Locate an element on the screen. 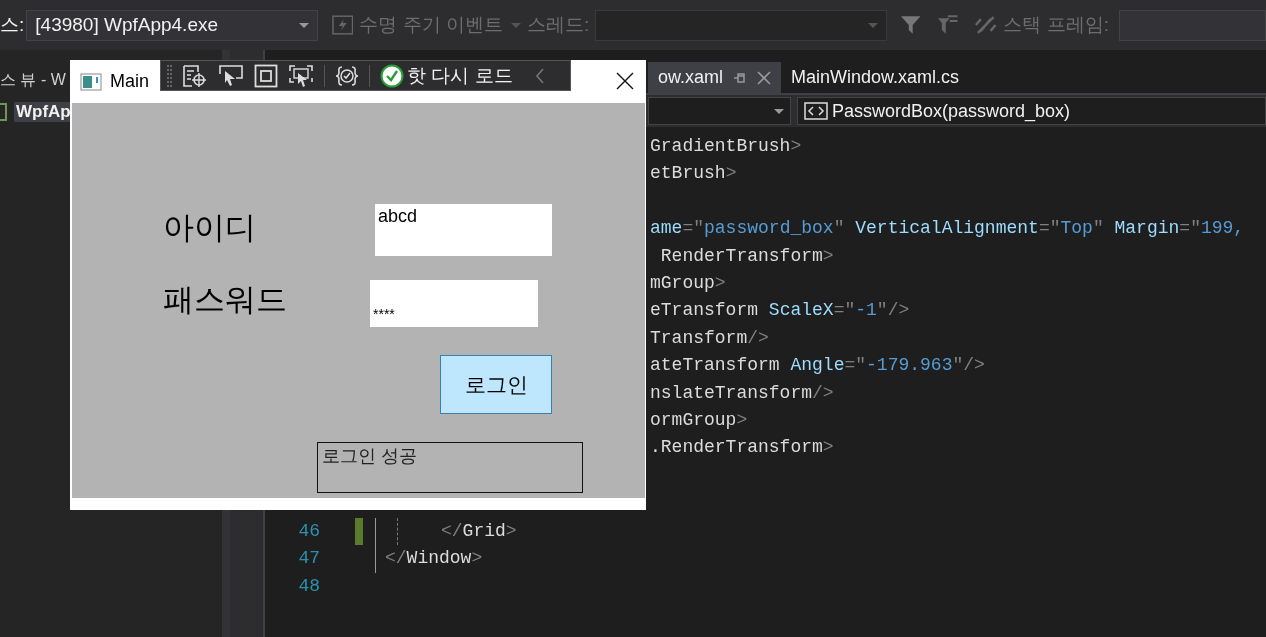  pin-icon is located at coordinates (740, 77).